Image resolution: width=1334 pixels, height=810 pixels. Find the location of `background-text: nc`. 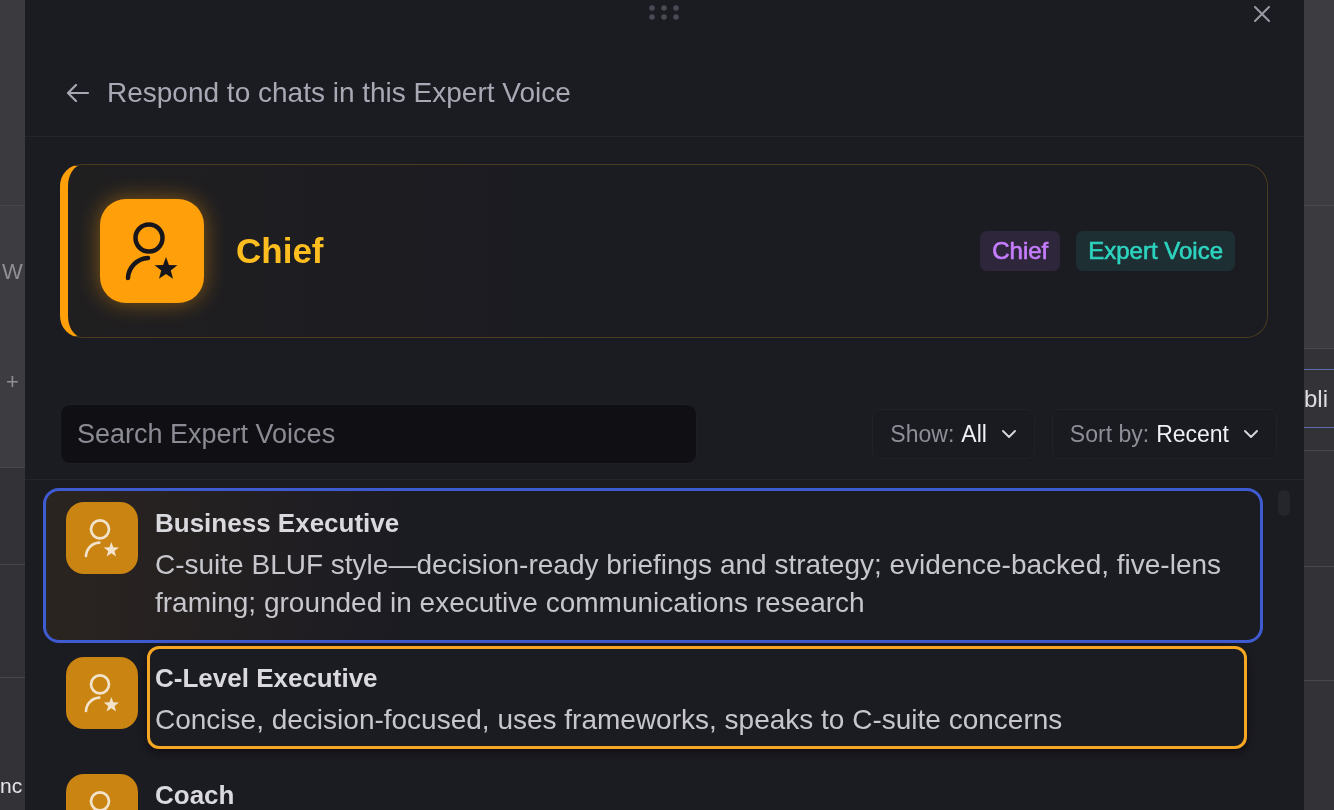

background-text: nc is located at coordinates (11, 786).